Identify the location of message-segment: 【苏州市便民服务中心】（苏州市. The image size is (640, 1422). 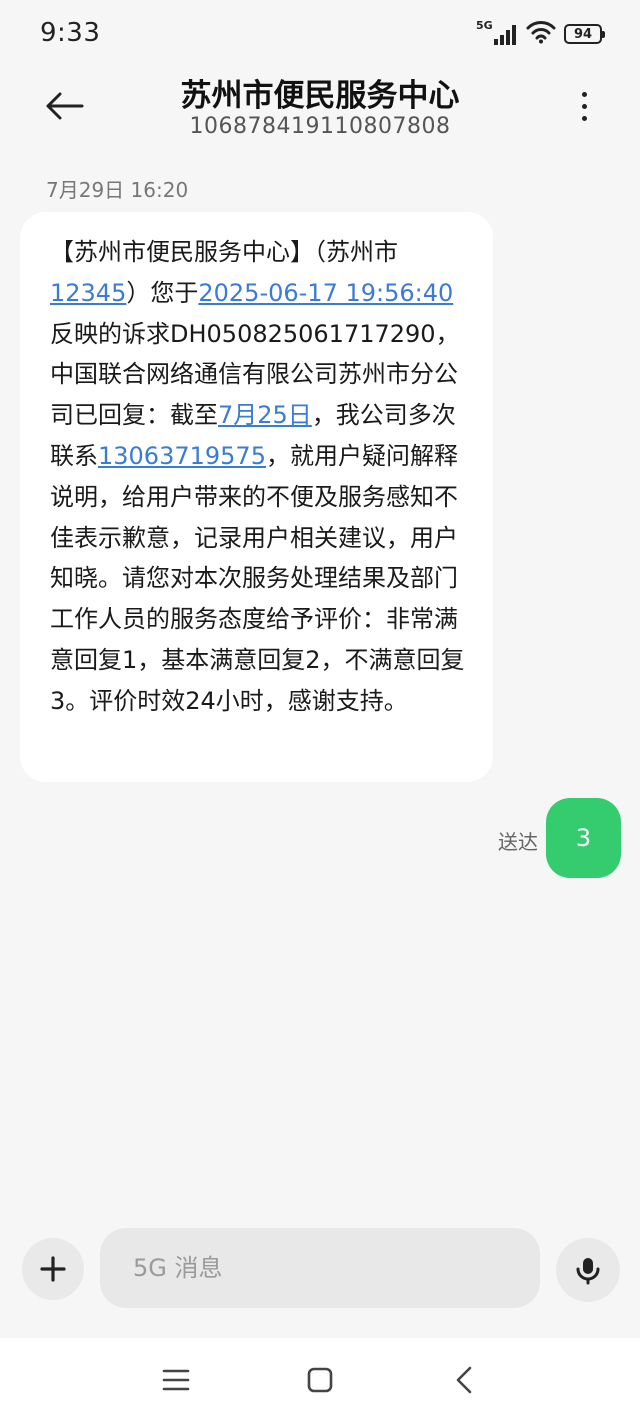
(224, 252).